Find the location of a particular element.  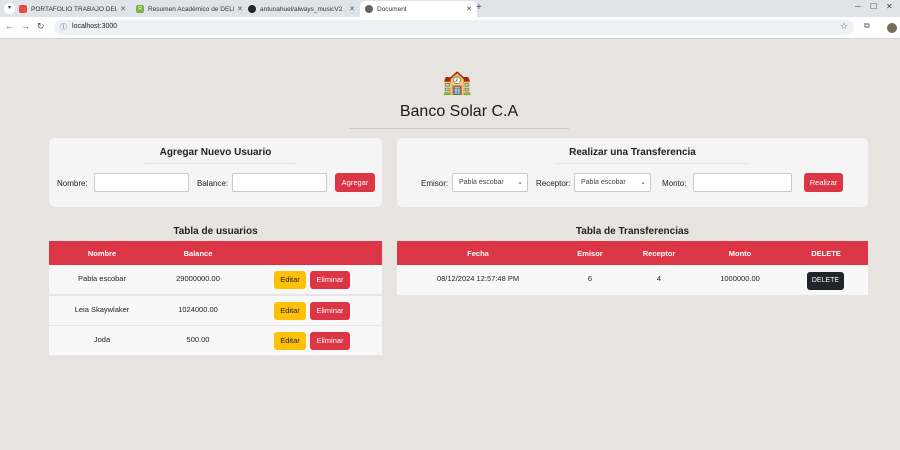

browser-tab-resumen: R Resumen Académico de DELIA ✕ is located at coordinates (189, 9).